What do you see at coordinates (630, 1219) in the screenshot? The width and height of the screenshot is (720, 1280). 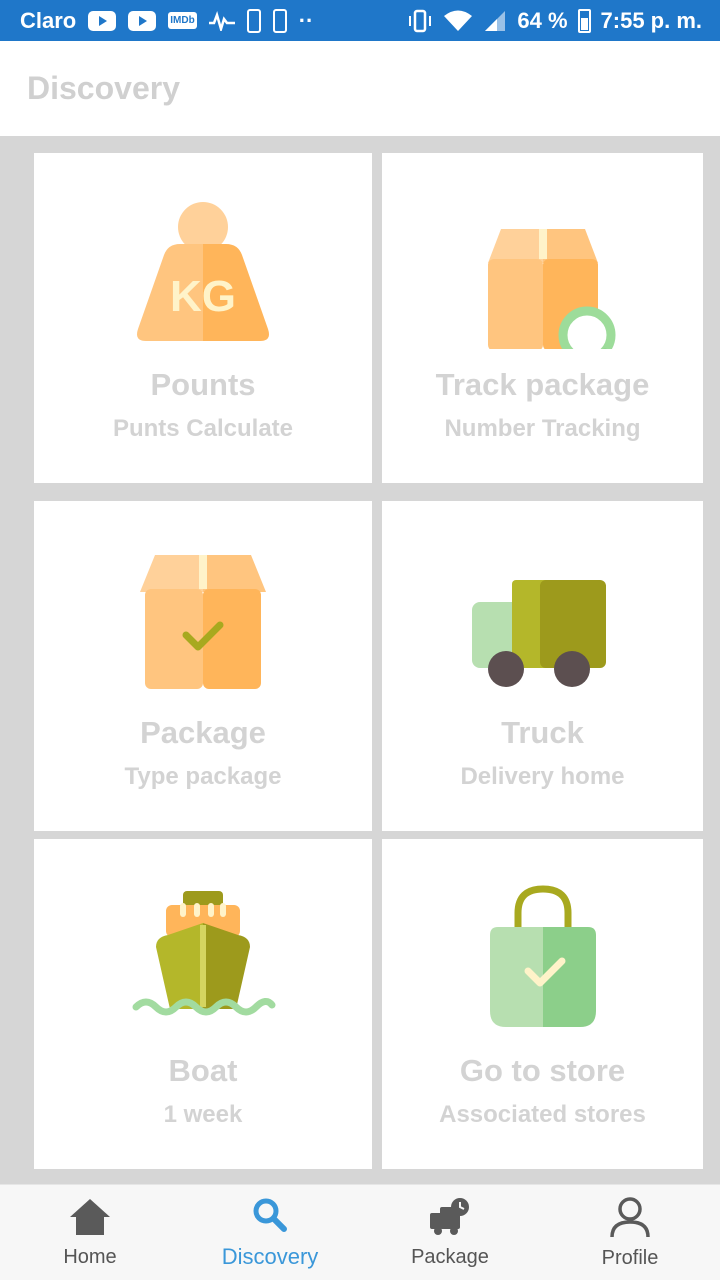 I see `person-icon` at bounding box center [630, 1219].